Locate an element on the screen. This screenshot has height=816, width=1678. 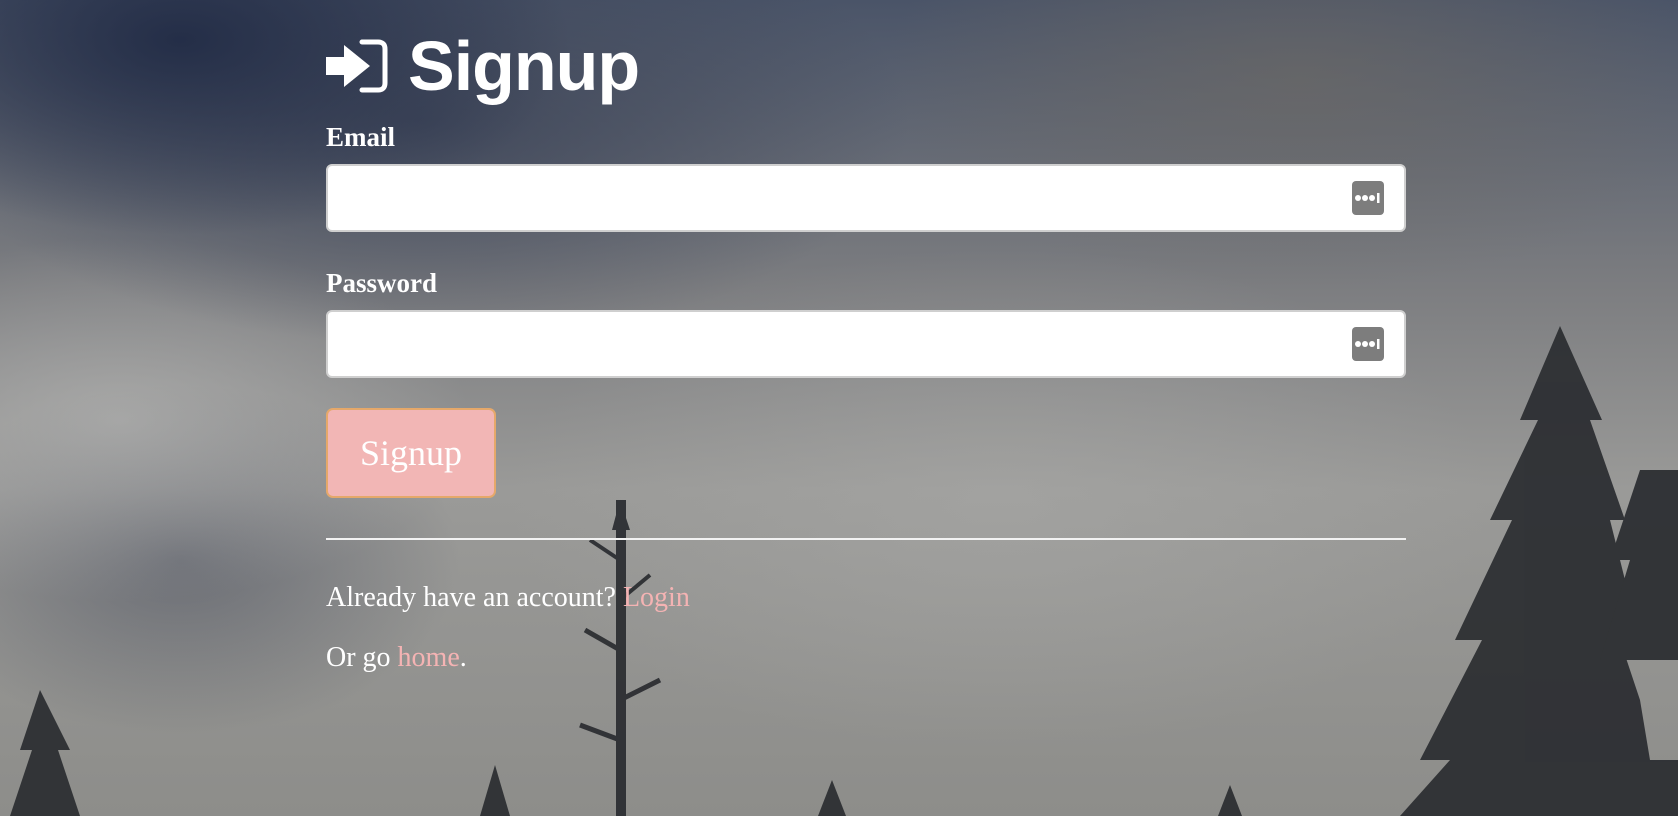
divider is located at coordinates (866, 539).